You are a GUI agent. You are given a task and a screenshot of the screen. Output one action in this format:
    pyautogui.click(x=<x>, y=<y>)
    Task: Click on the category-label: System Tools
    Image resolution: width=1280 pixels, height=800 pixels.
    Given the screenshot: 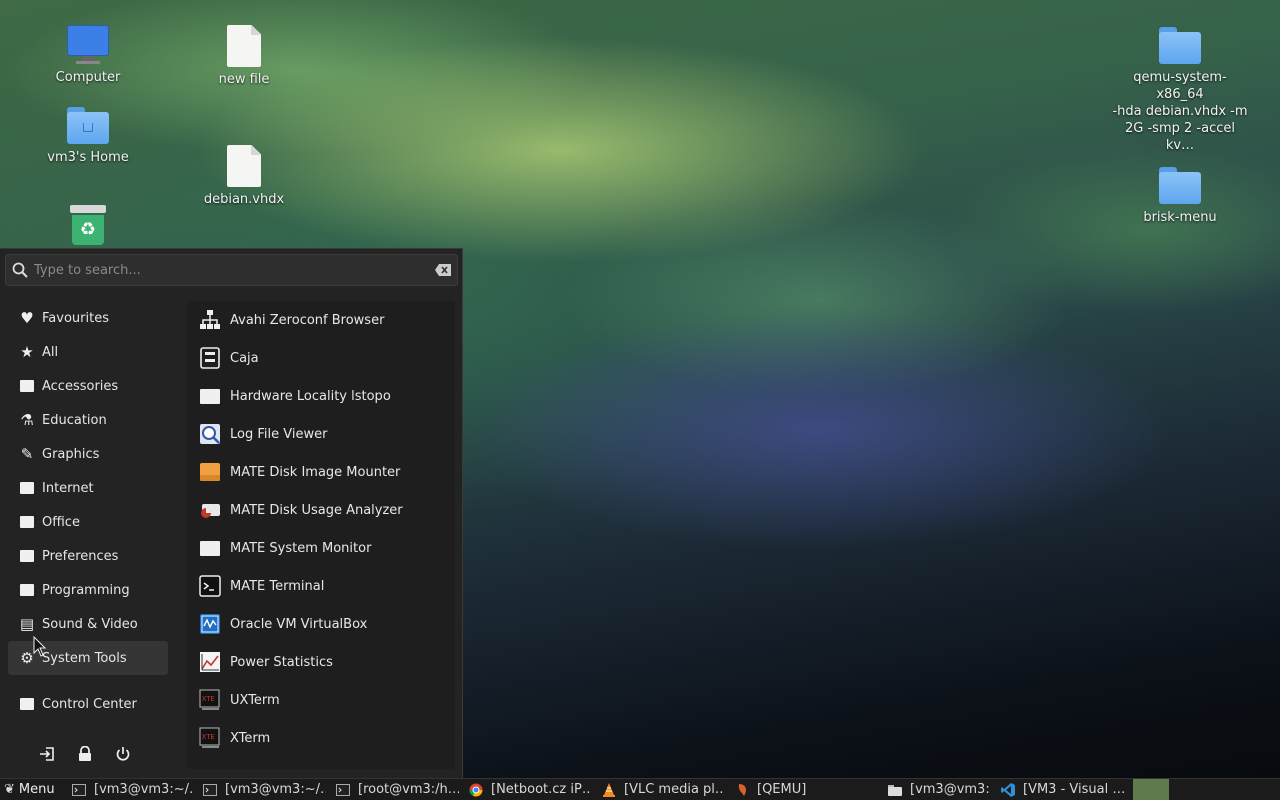 What is the action you would take?
    pyautogui.click(x=84, y=658)
    